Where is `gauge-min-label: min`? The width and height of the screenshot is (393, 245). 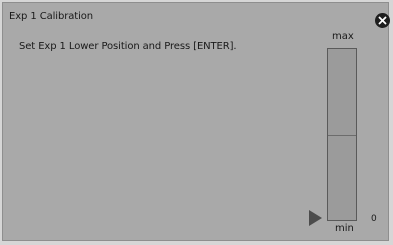
gauge-min-label: min is located at coordinates (344, 228).